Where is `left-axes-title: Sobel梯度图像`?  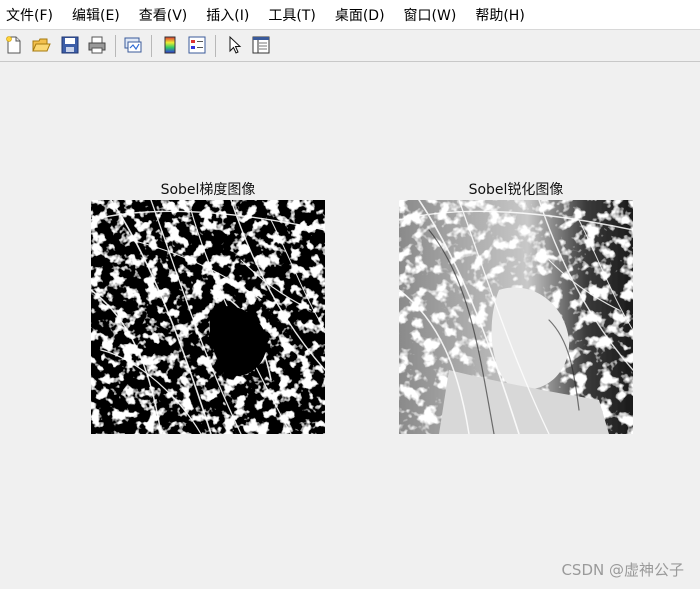 left-axes-title: Sobel梯度图像 is located at coordinates (208, 190).